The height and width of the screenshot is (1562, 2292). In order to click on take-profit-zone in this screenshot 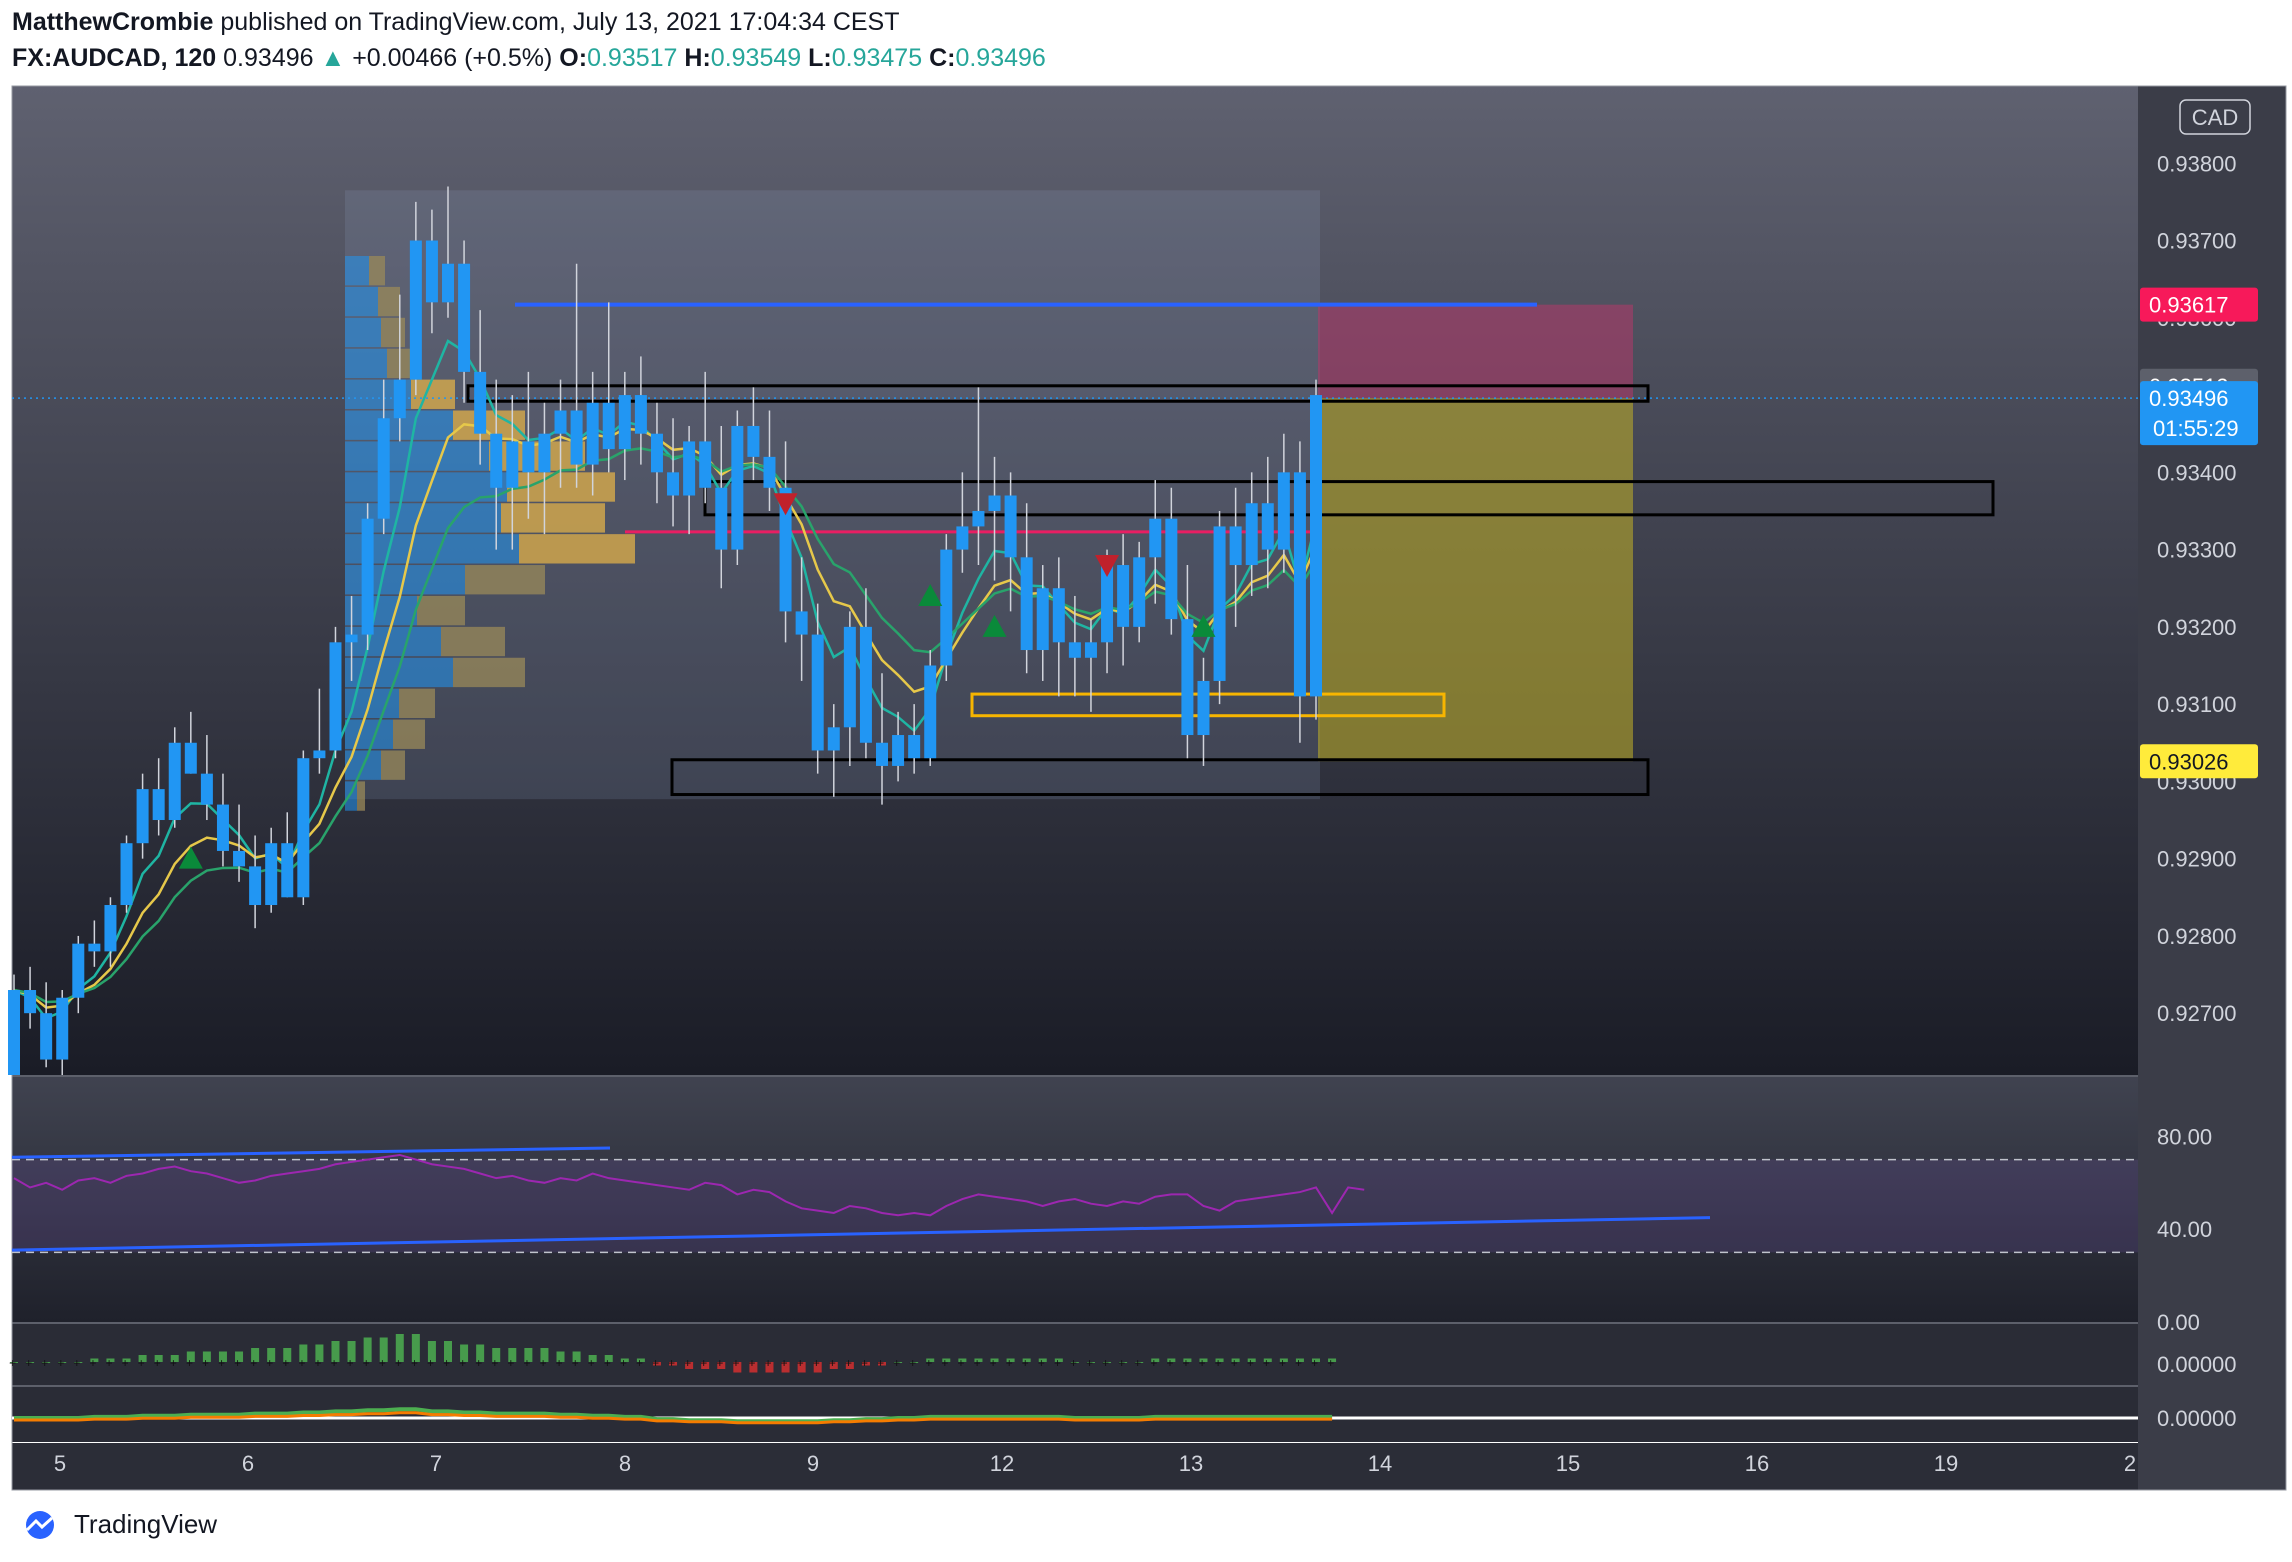, I will do `click(1475, 580)`.